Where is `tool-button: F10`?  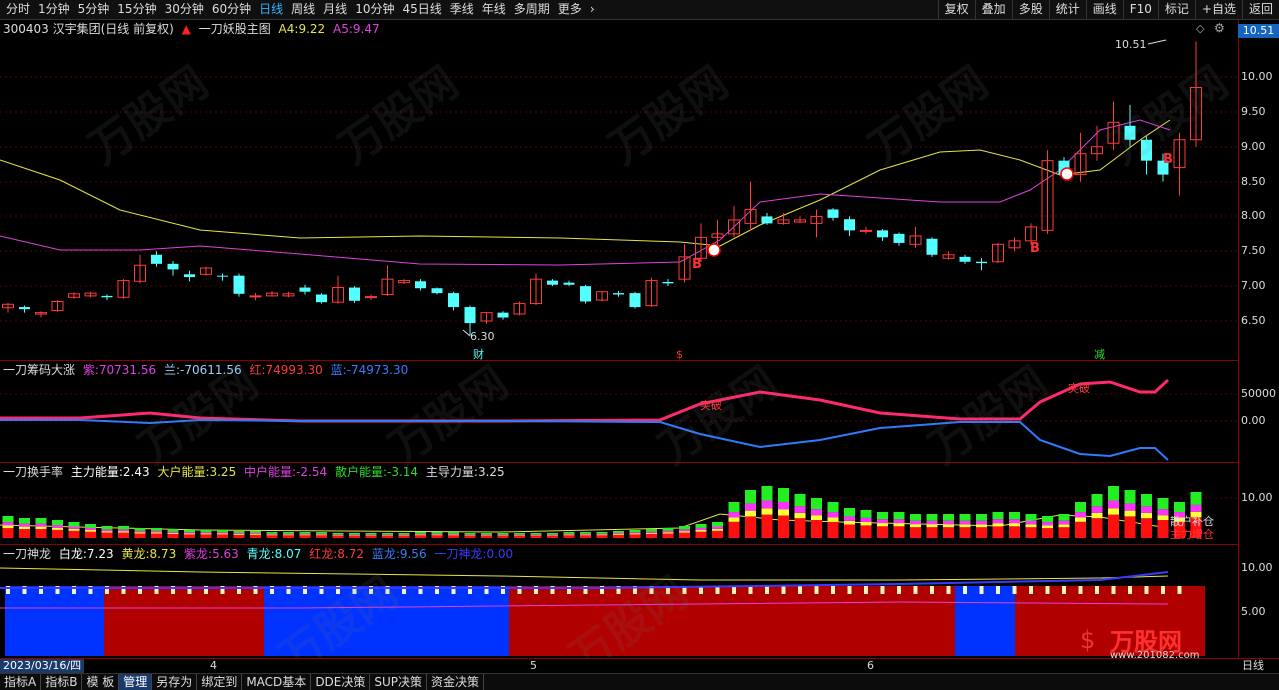 tool-button: F10 is located at coordinates (1140, 9).